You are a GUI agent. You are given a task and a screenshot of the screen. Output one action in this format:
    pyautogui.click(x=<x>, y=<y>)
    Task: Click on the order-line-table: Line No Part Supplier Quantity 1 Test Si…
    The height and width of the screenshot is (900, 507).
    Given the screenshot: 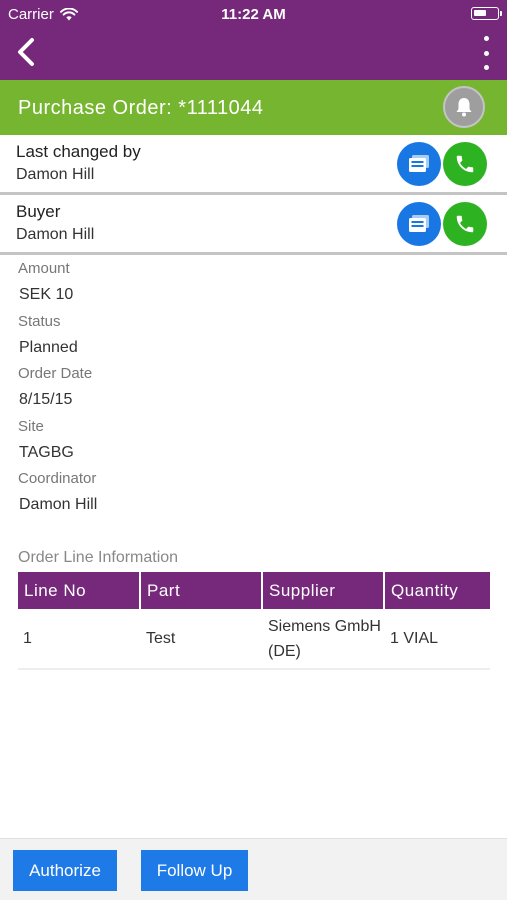 What is the action you would take?
    pyautogui.click(x=254, y=621)
    